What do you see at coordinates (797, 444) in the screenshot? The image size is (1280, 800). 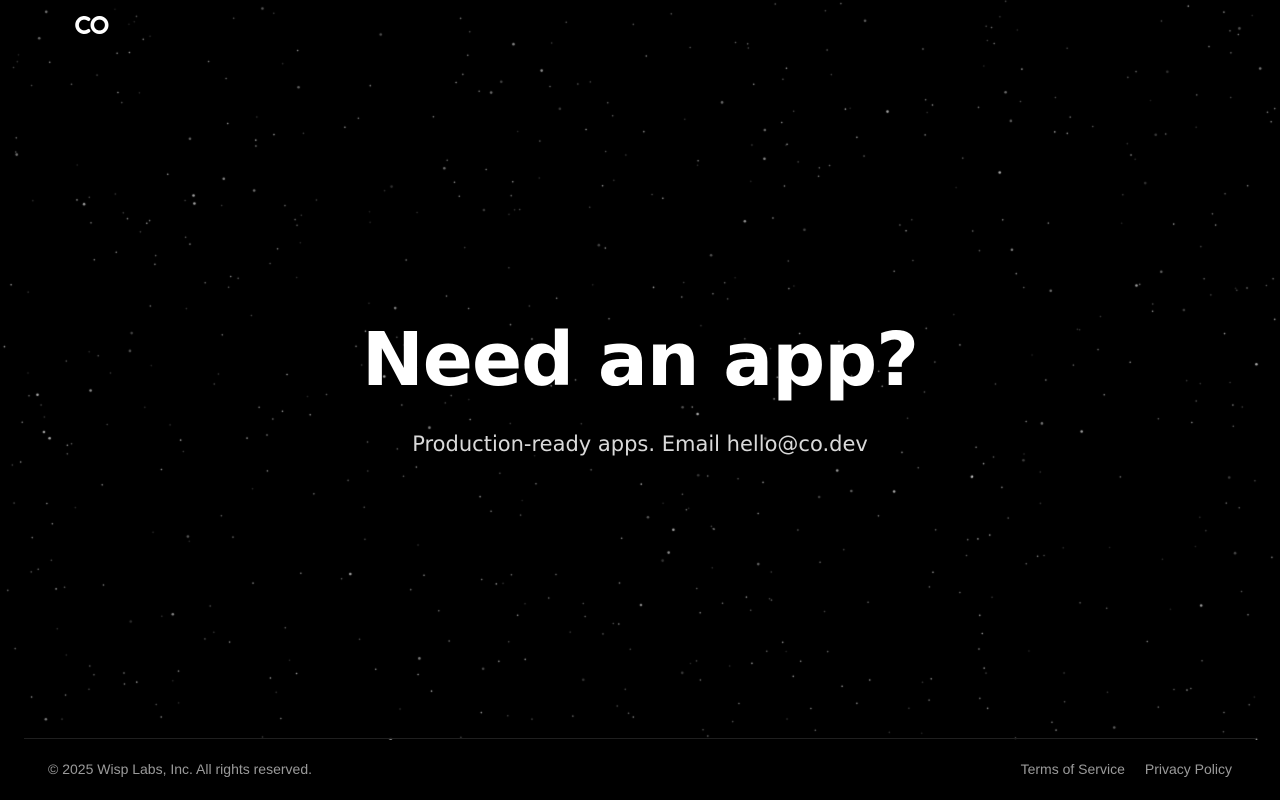 I see `email-link: hello@co.dev` at bounding box center [797, 444].